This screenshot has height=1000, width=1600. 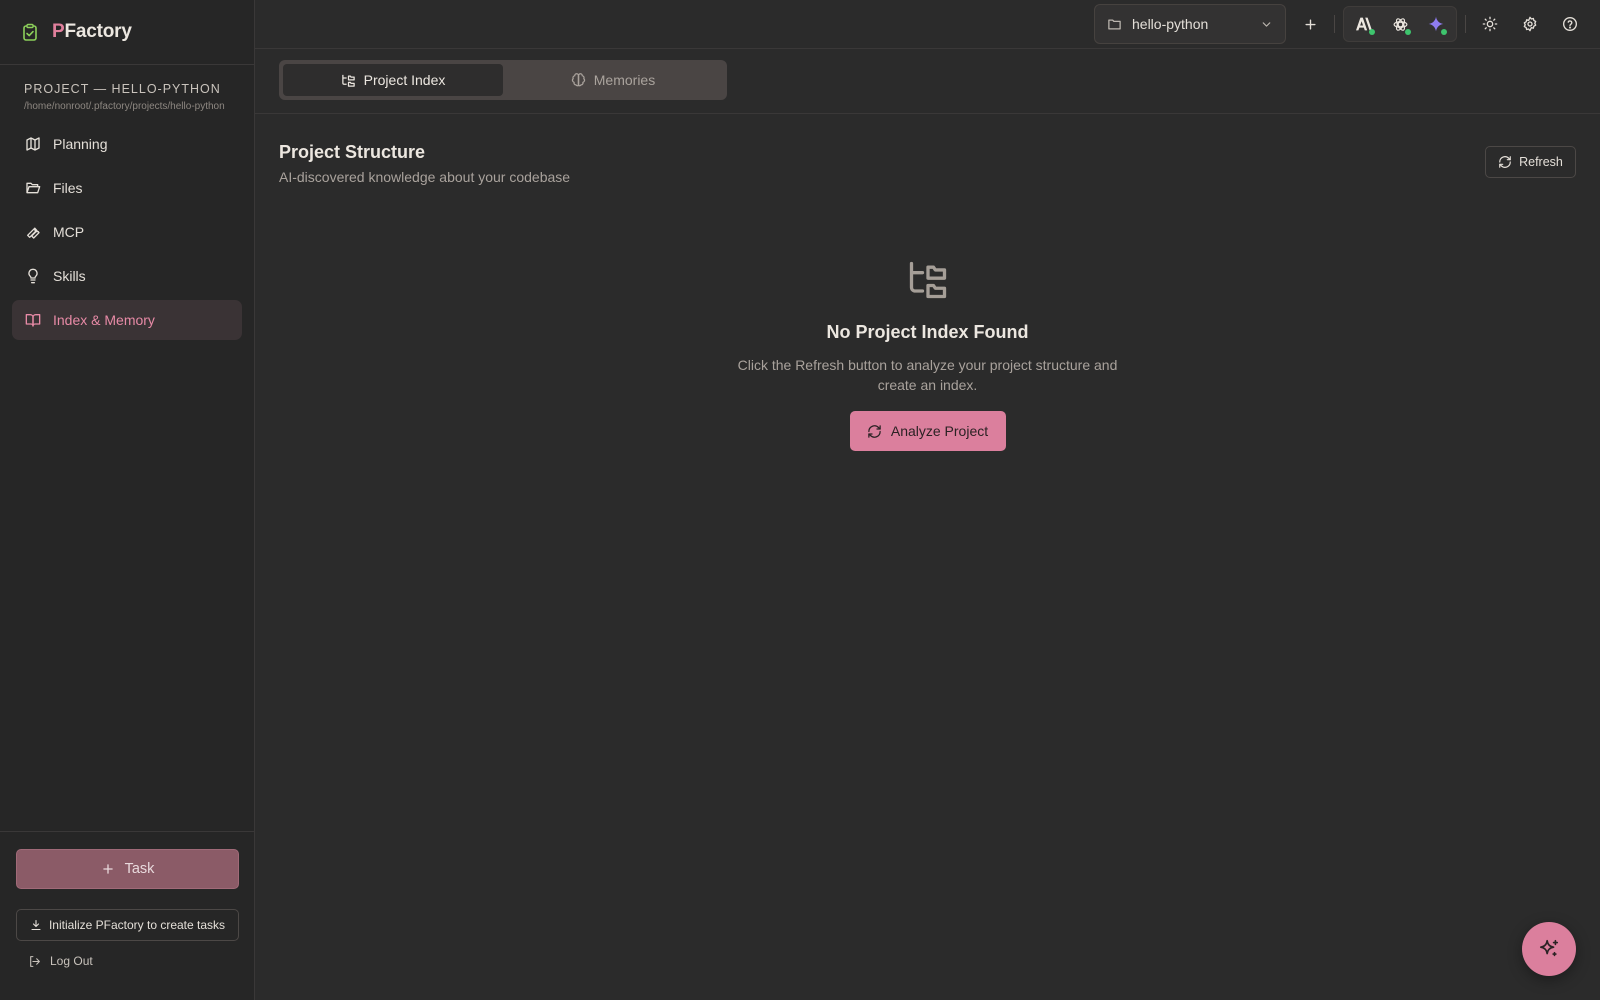 What do you see at coordinates (33, 188) in the screenshot?
I see `folder-open-icon` at bounding box center [33, 188].